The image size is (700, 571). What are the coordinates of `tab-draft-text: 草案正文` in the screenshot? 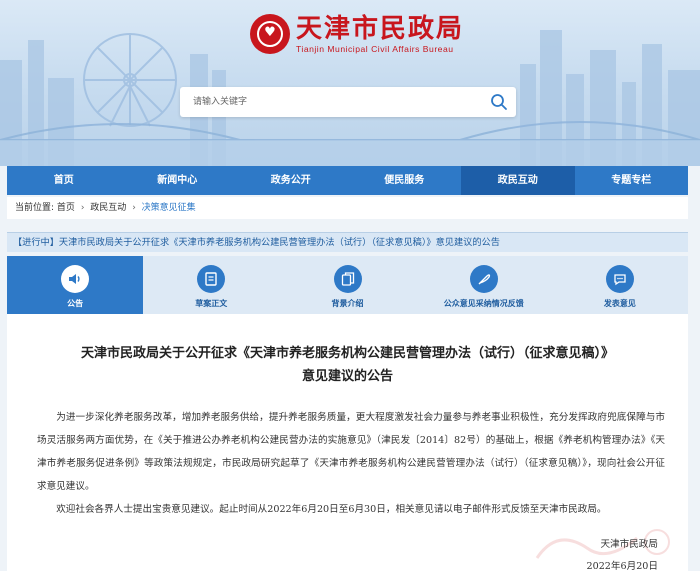 It's located at (211, 285).